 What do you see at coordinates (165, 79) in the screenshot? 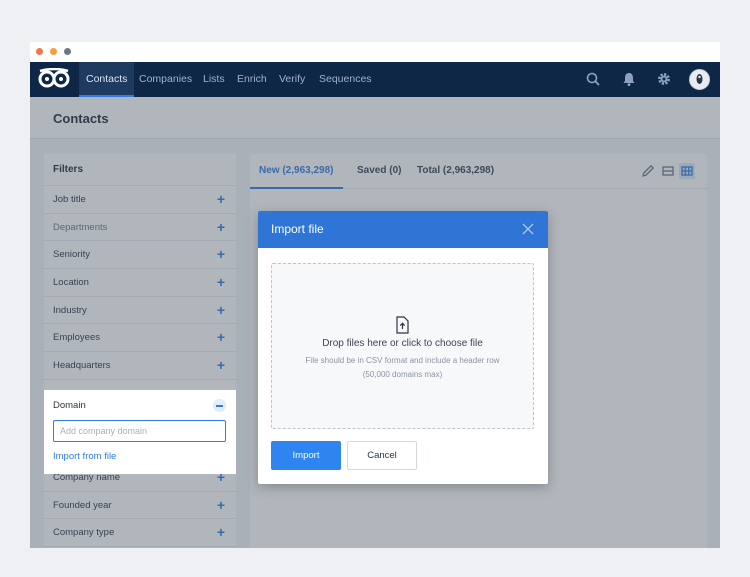
I see `nav-companies: Companies` at bounding box center [165, 79].